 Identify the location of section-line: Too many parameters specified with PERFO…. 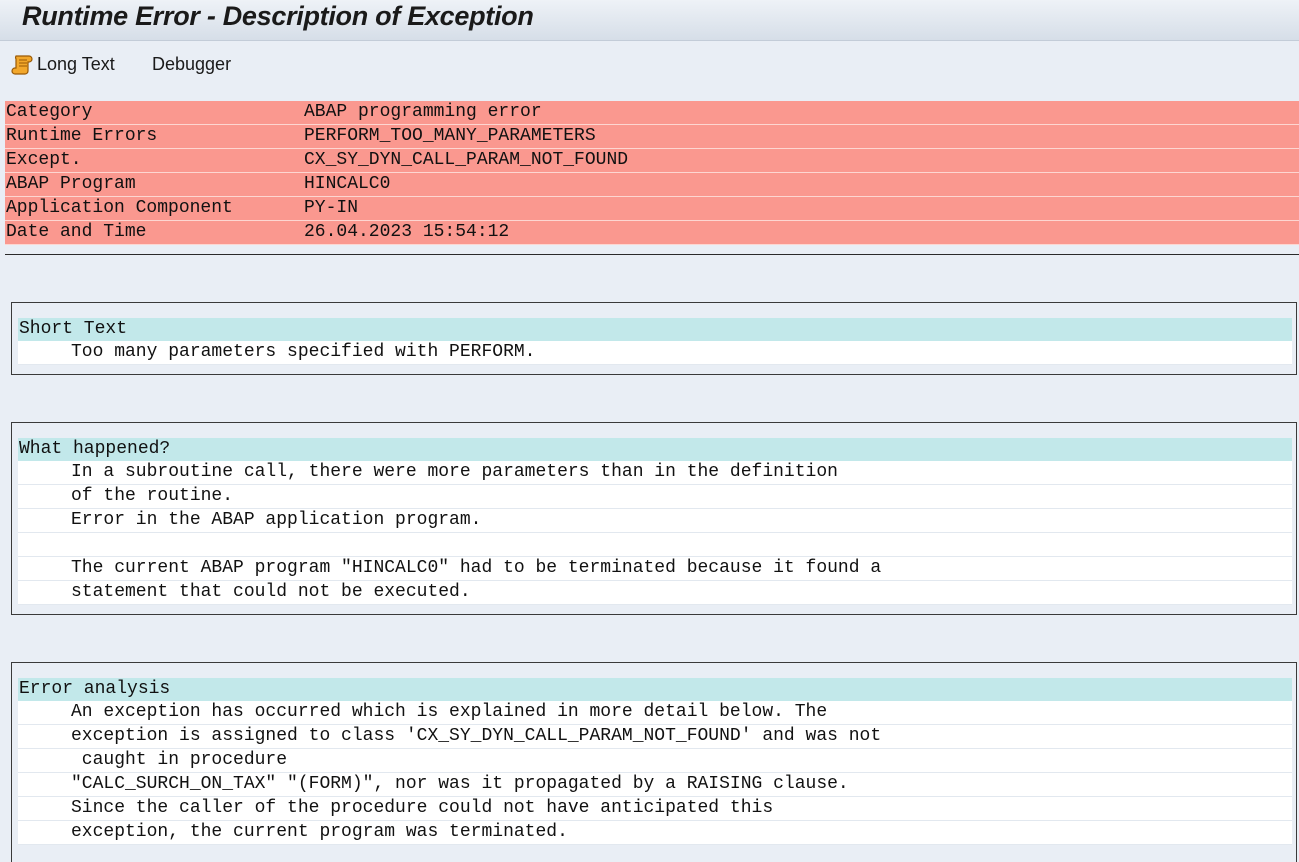
(655, 353).